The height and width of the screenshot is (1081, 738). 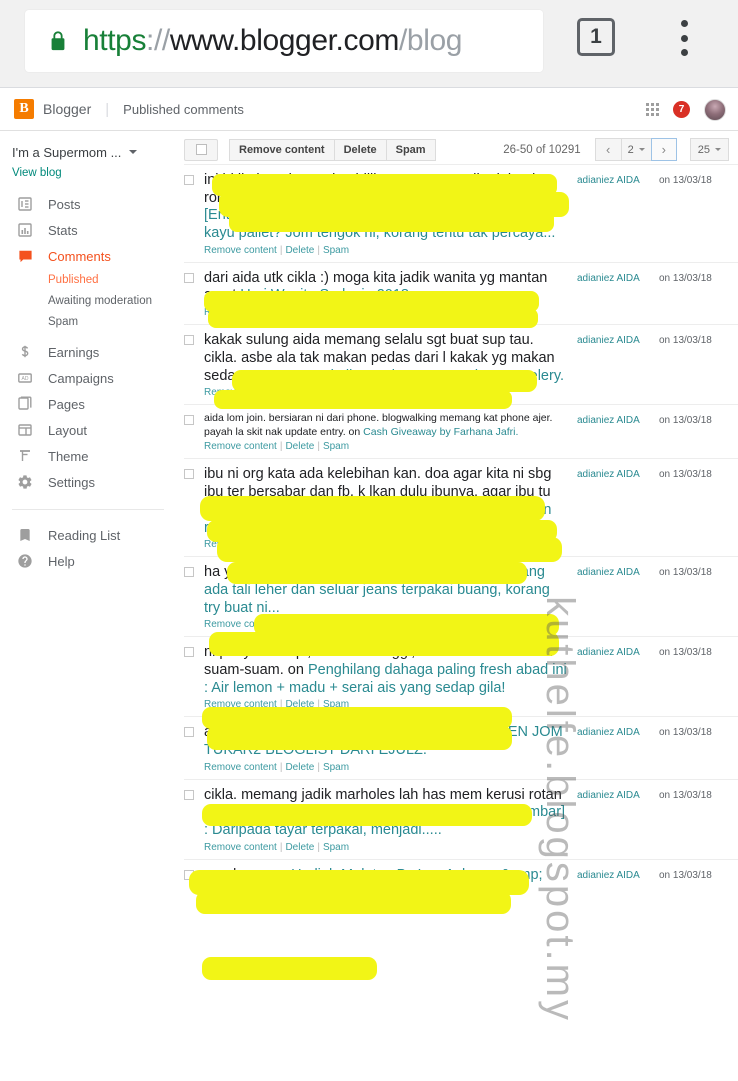 What do you see at coordinates (652, 109) in the screenshot?
I see `apps-grid-icon` at bounding box center [652, 109].